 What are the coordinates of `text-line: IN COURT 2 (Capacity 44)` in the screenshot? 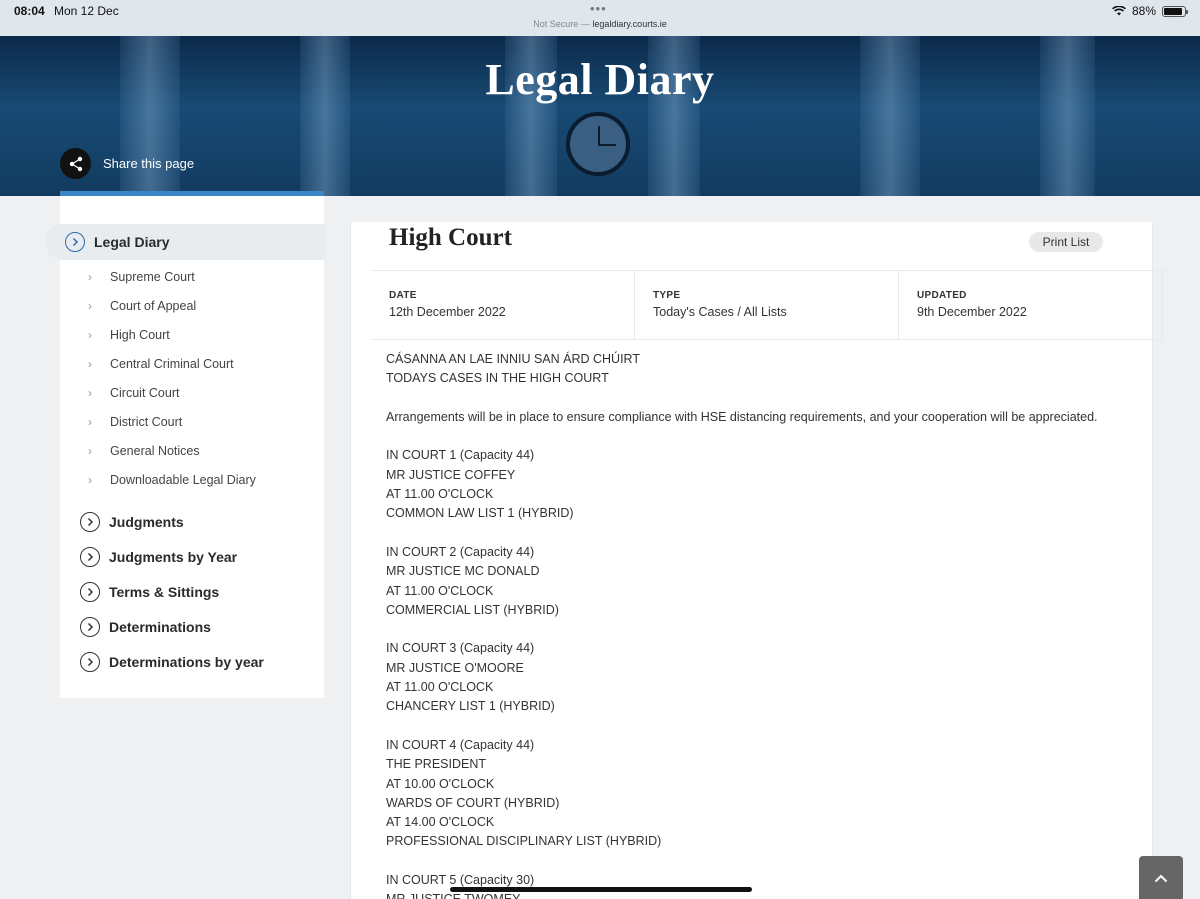 It's located at (460, 551).